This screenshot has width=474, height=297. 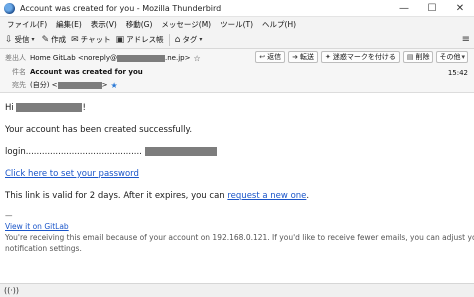 I want to click on trash-icon: ▤, so click(x=410, y=57).